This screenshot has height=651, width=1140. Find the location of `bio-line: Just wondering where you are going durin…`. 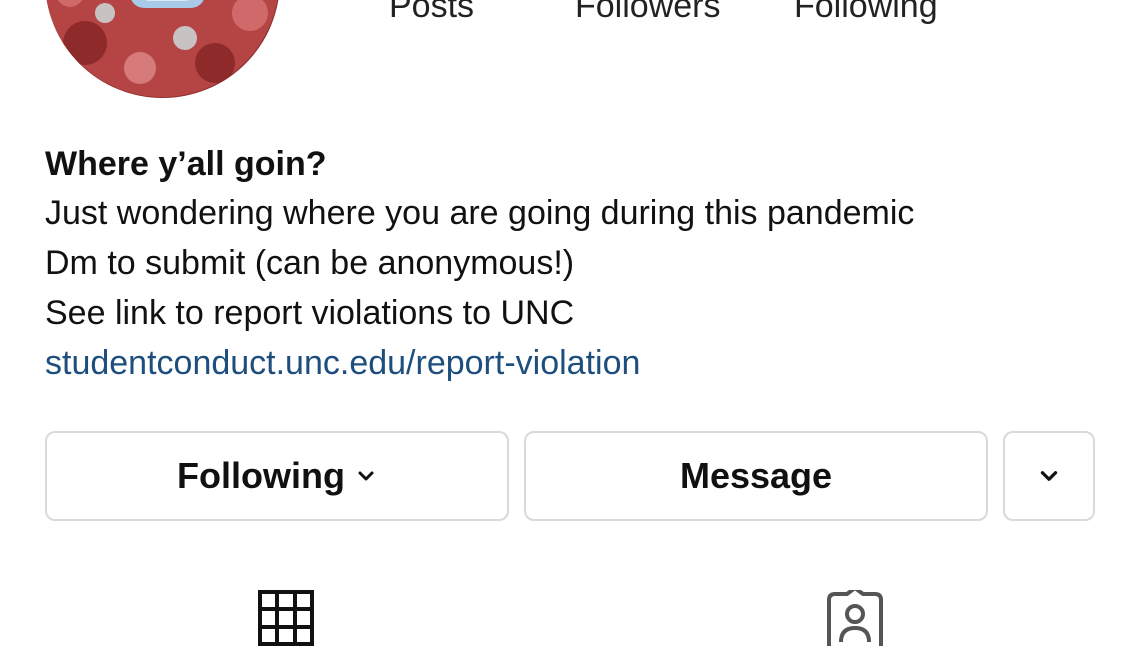

bio-line: Just wondering where you are going durin… is located at coordinates (480, 213).